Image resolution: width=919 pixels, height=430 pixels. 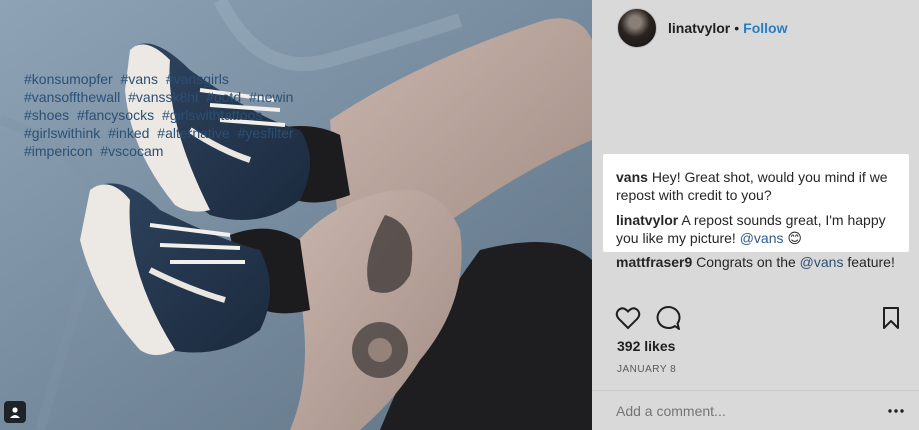 What do you see at coordinates (668, 318) in the screenshot?
I see `comment-bubble-icon` at bounding box center [668, 318].